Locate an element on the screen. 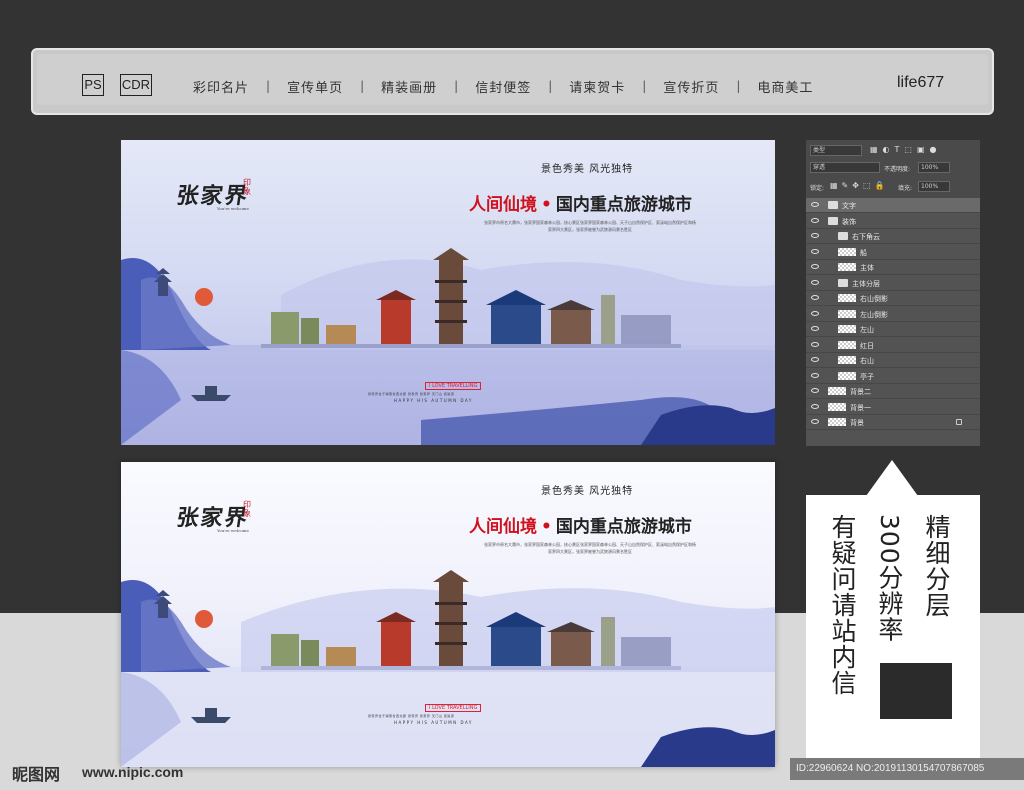  layer-row: 红日 is located at coordinates (893, 345).